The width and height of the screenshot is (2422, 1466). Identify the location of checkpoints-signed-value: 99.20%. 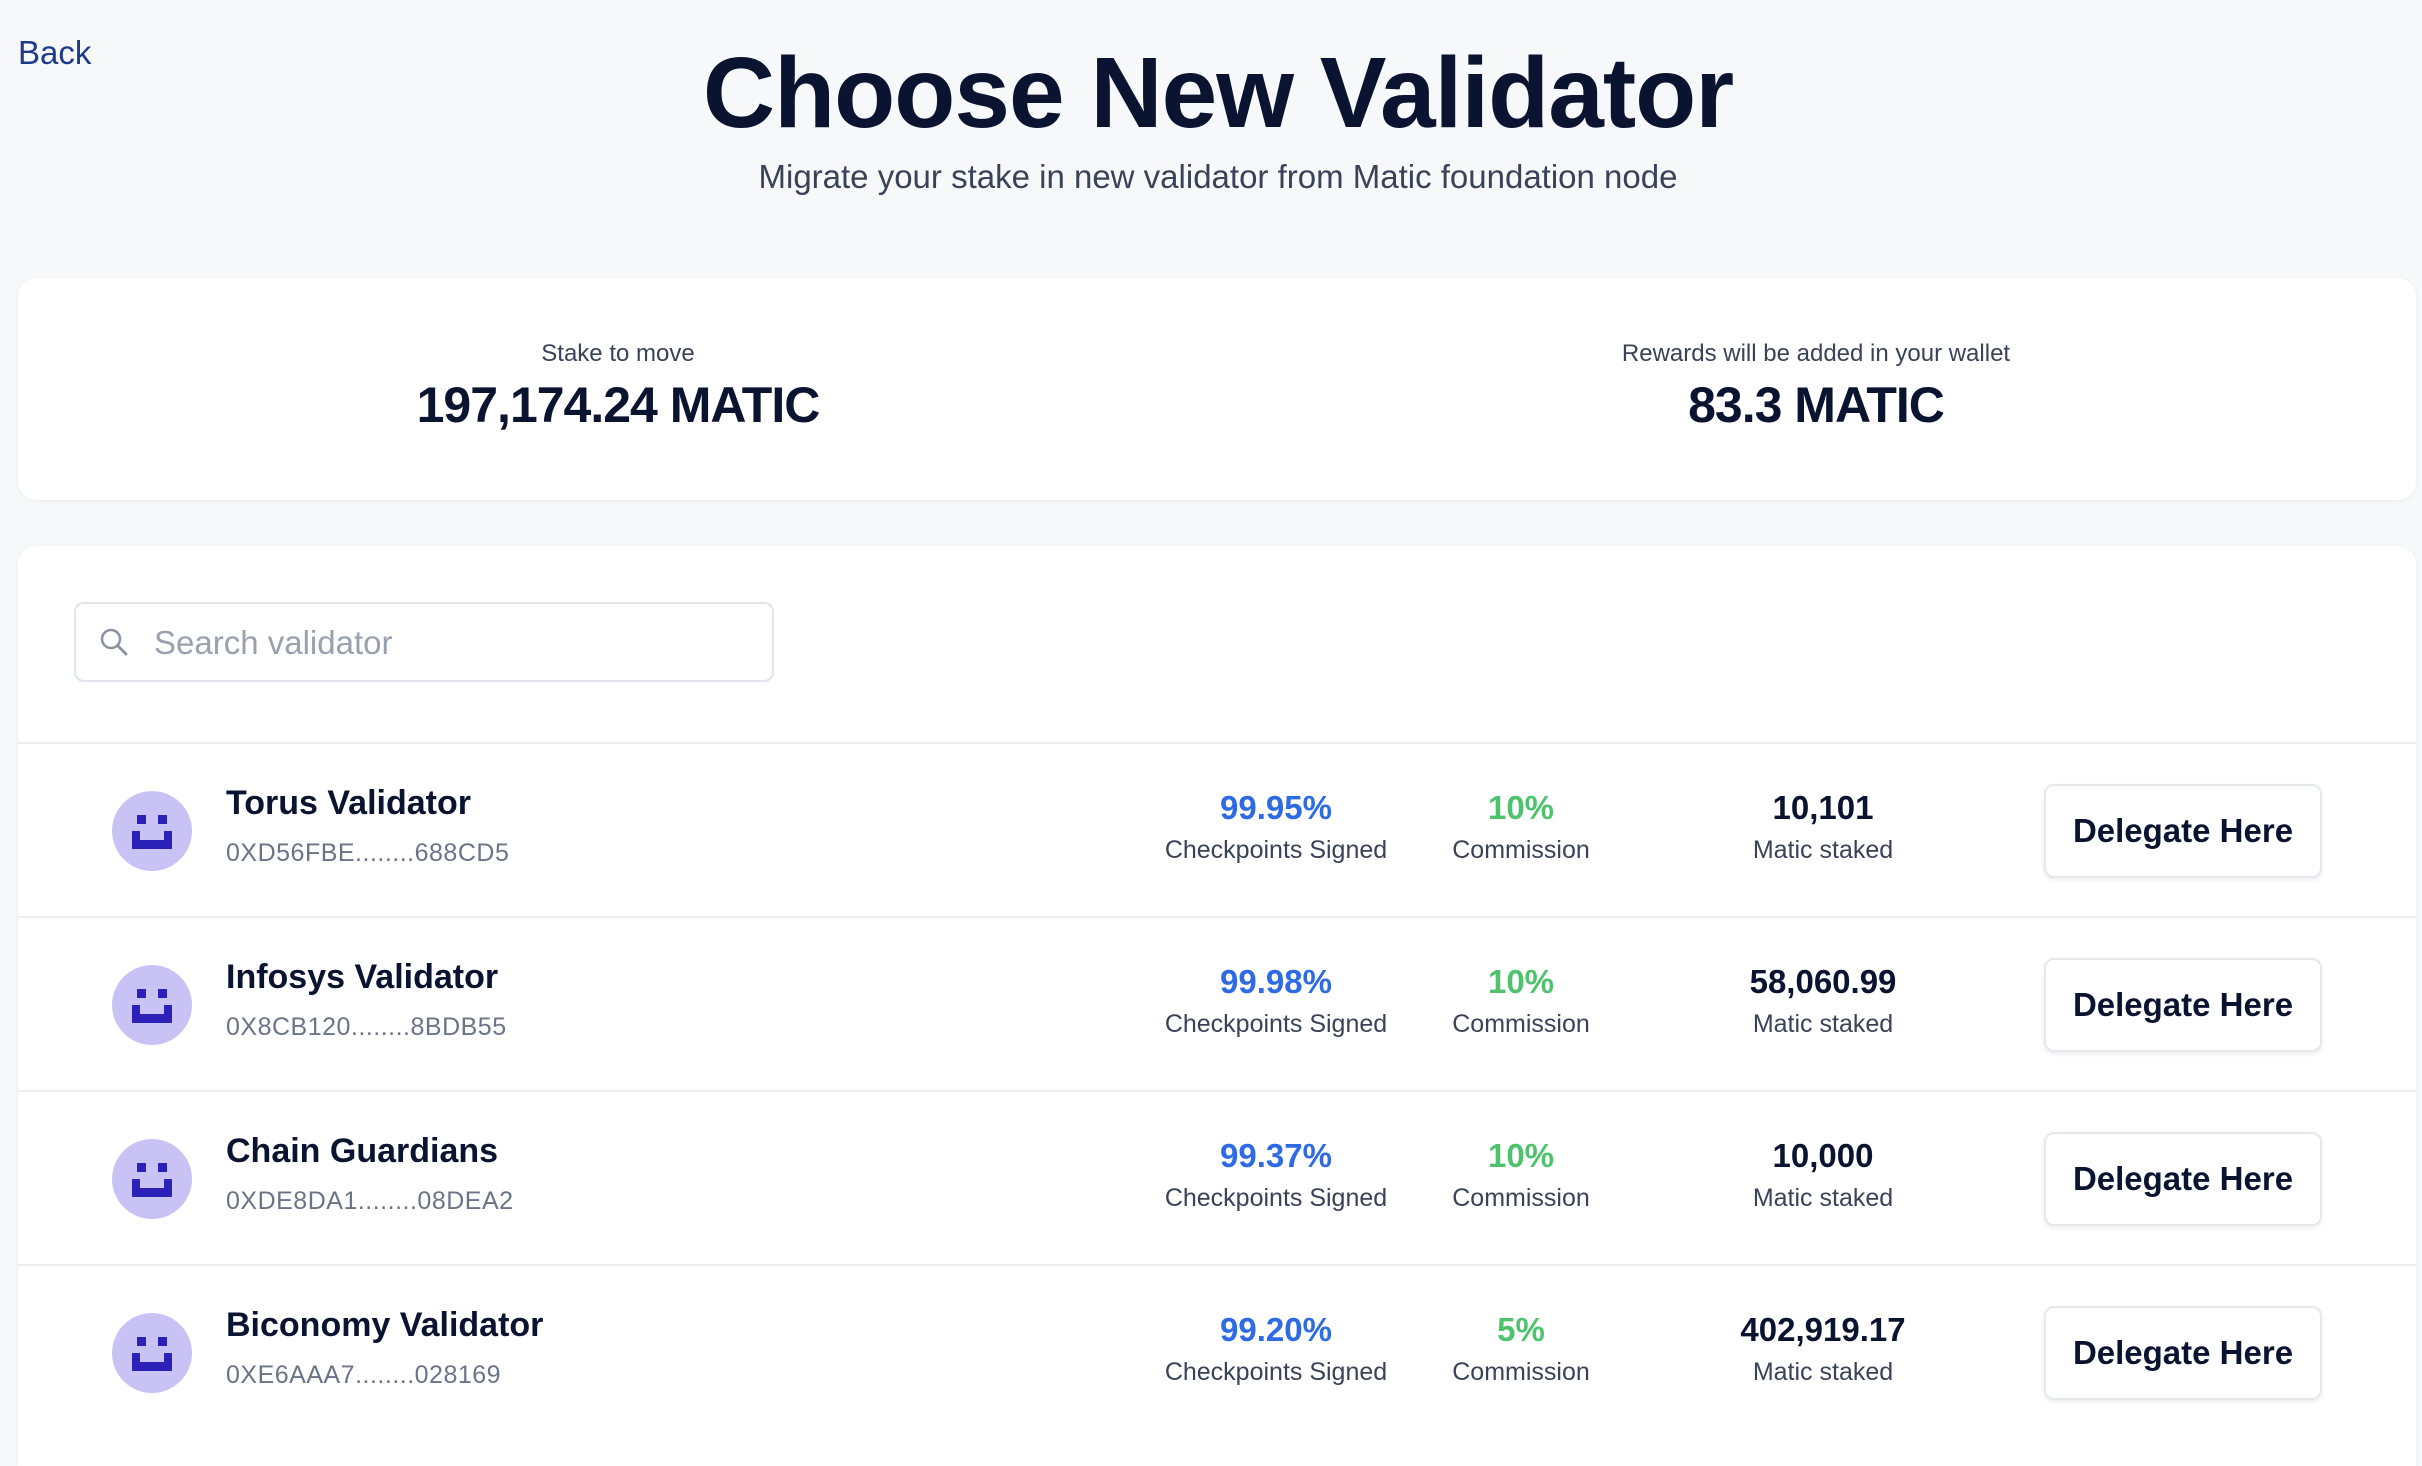
(1276, 1329).